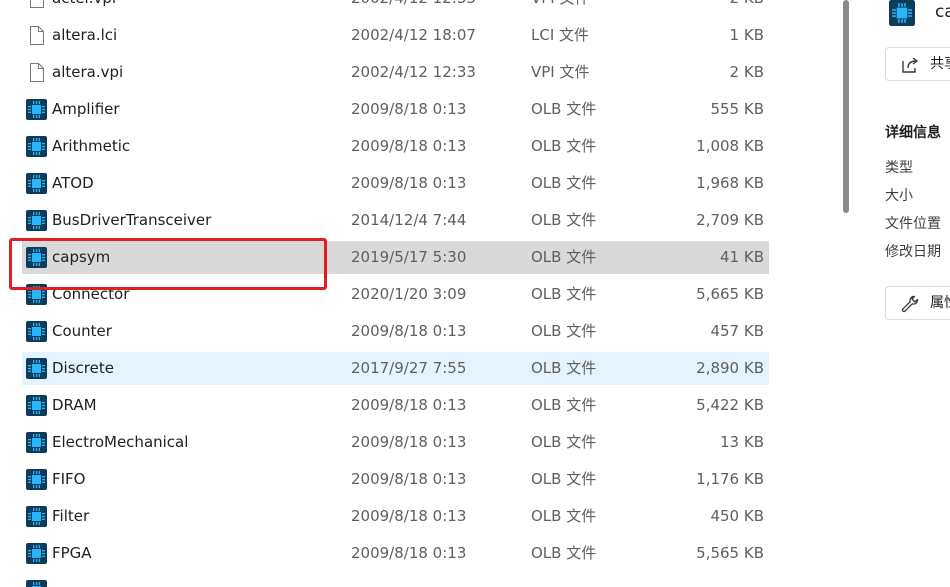 This screenshot has height=587, width=950. I want to click on file-row: altera.vpi 2002/4/12 12:33 VPI 文件 2 KB, so click(395, 72).